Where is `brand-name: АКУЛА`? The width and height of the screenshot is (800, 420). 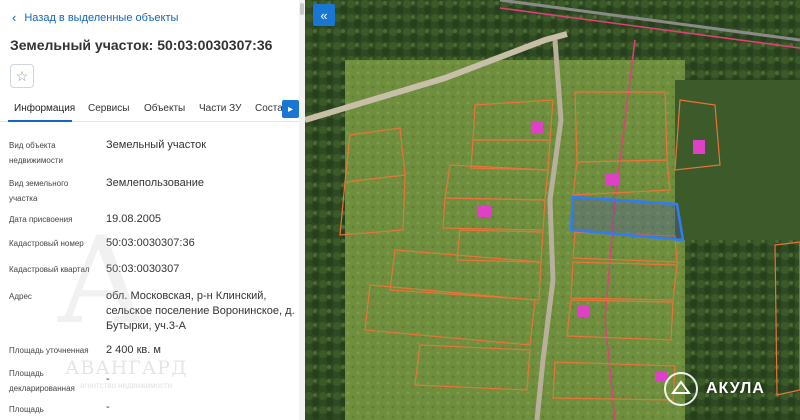
brand-name: АКУЛА is located at coordinates (735, 388).